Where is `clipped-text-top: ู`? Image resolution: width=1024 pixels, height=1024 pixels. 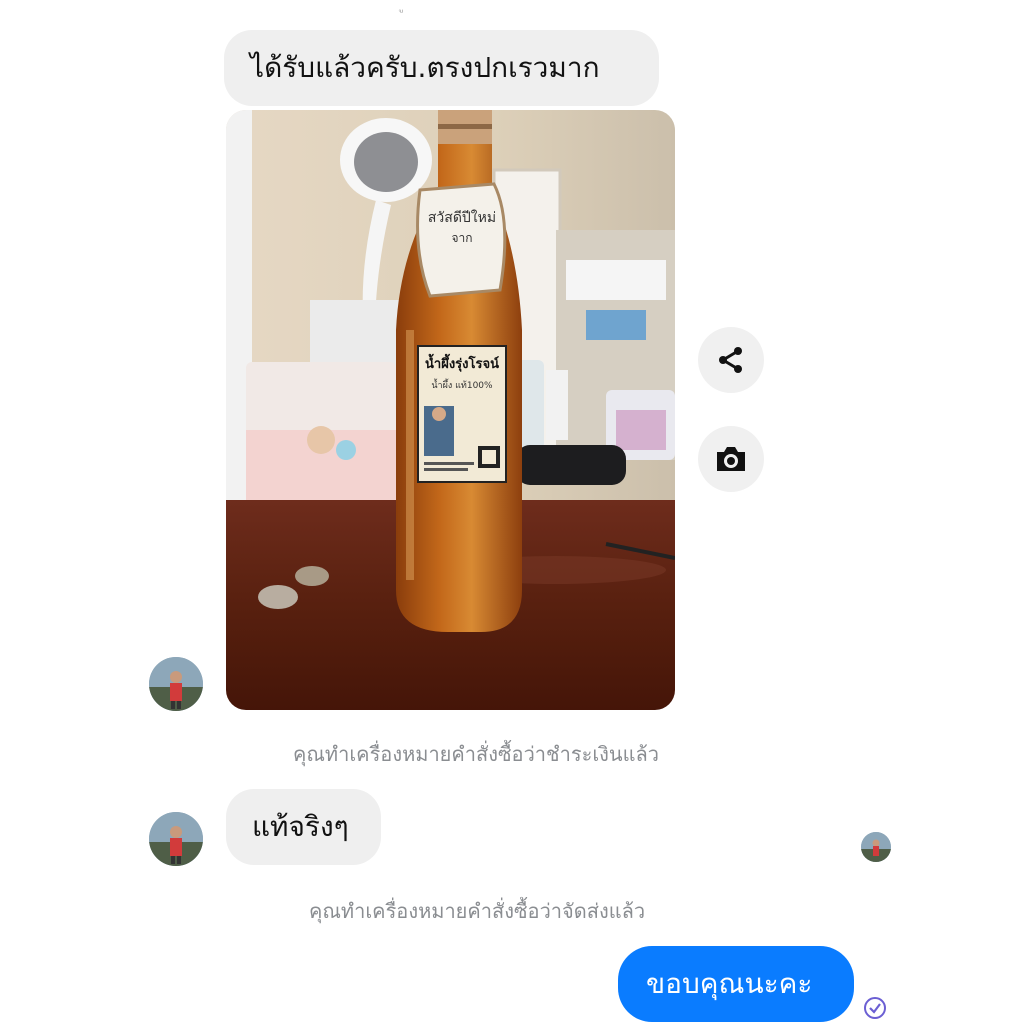
clipped-text-top: ู is located at coordinates (411, 2).